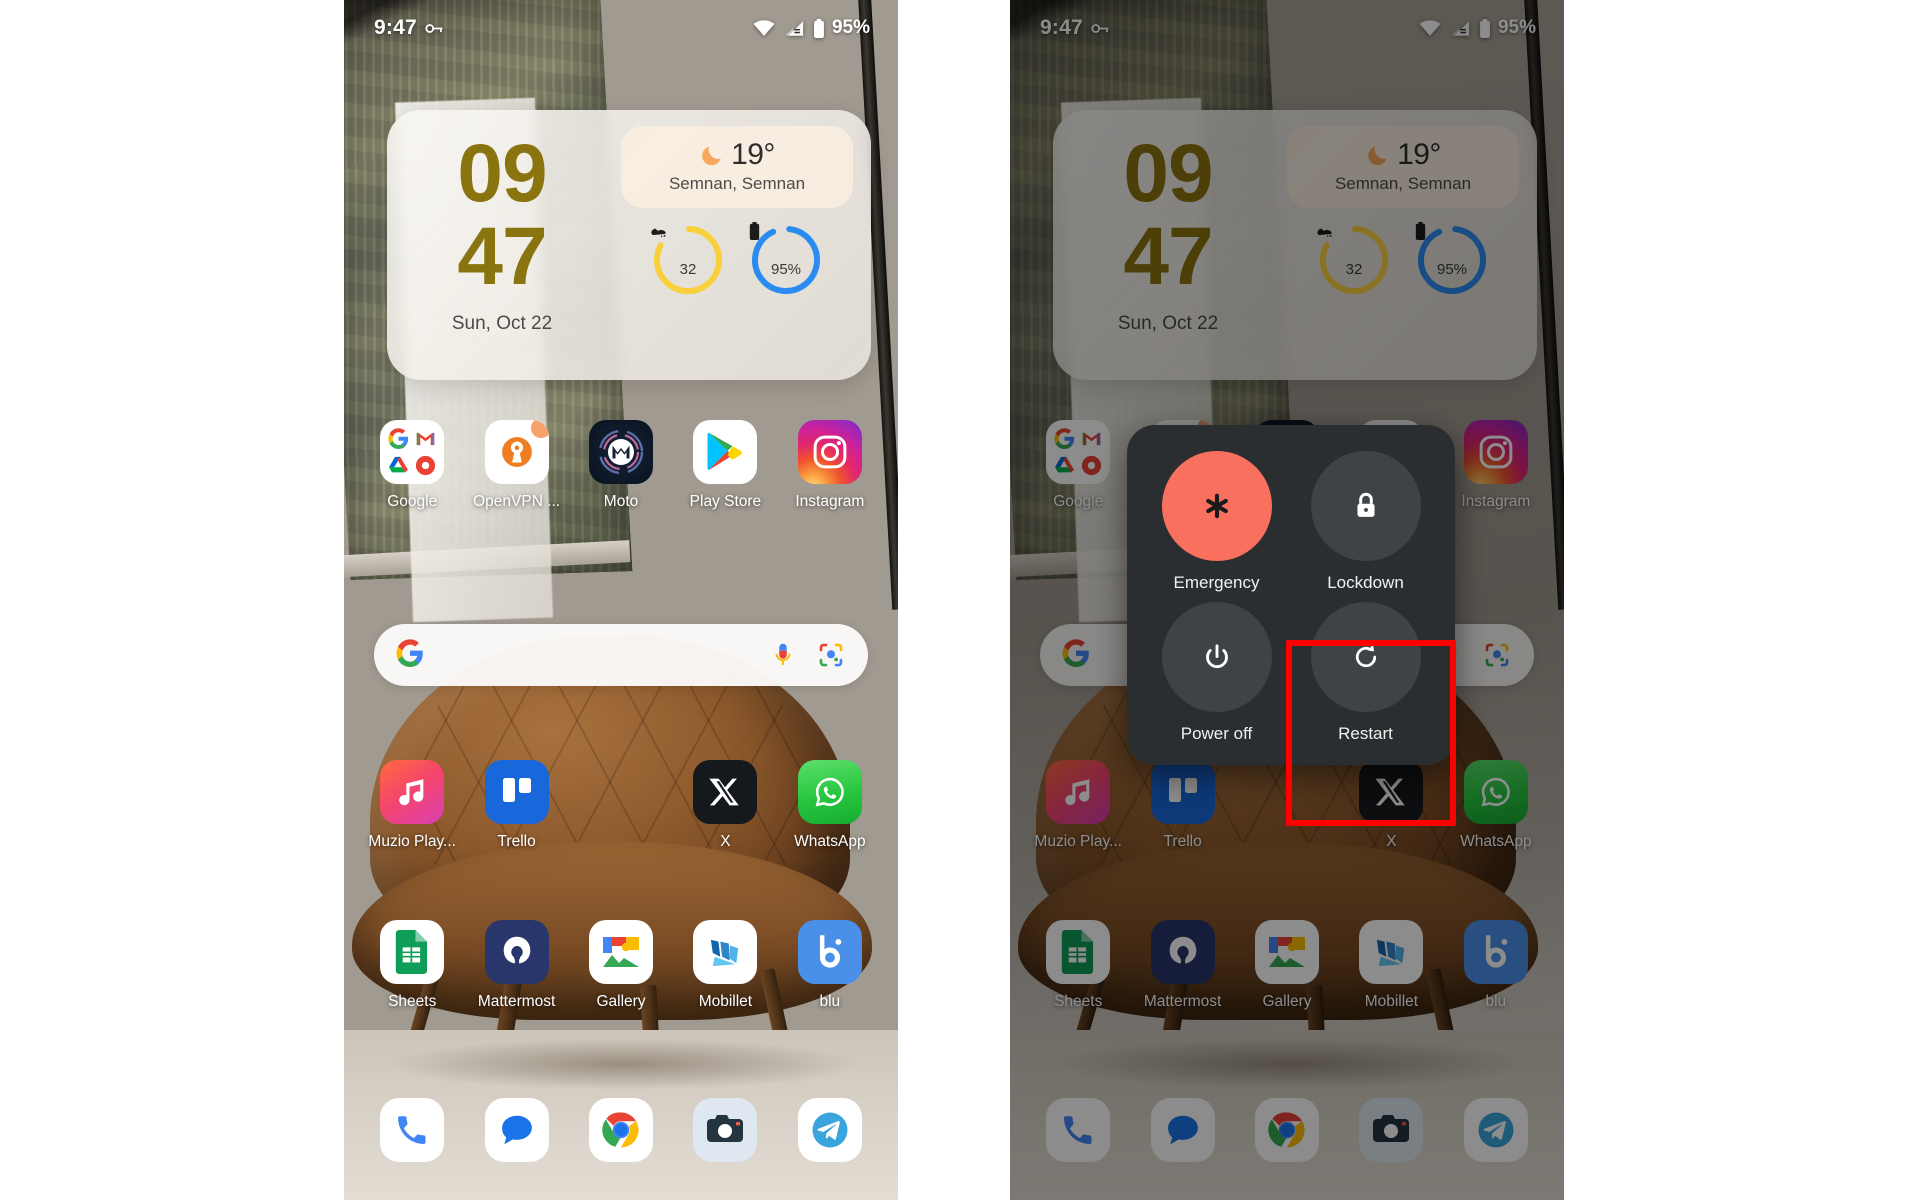 Image resolution: width=1920 pixels, height=1200 pixels. I want to click on app-label: Gallery, so click(621, 1001).